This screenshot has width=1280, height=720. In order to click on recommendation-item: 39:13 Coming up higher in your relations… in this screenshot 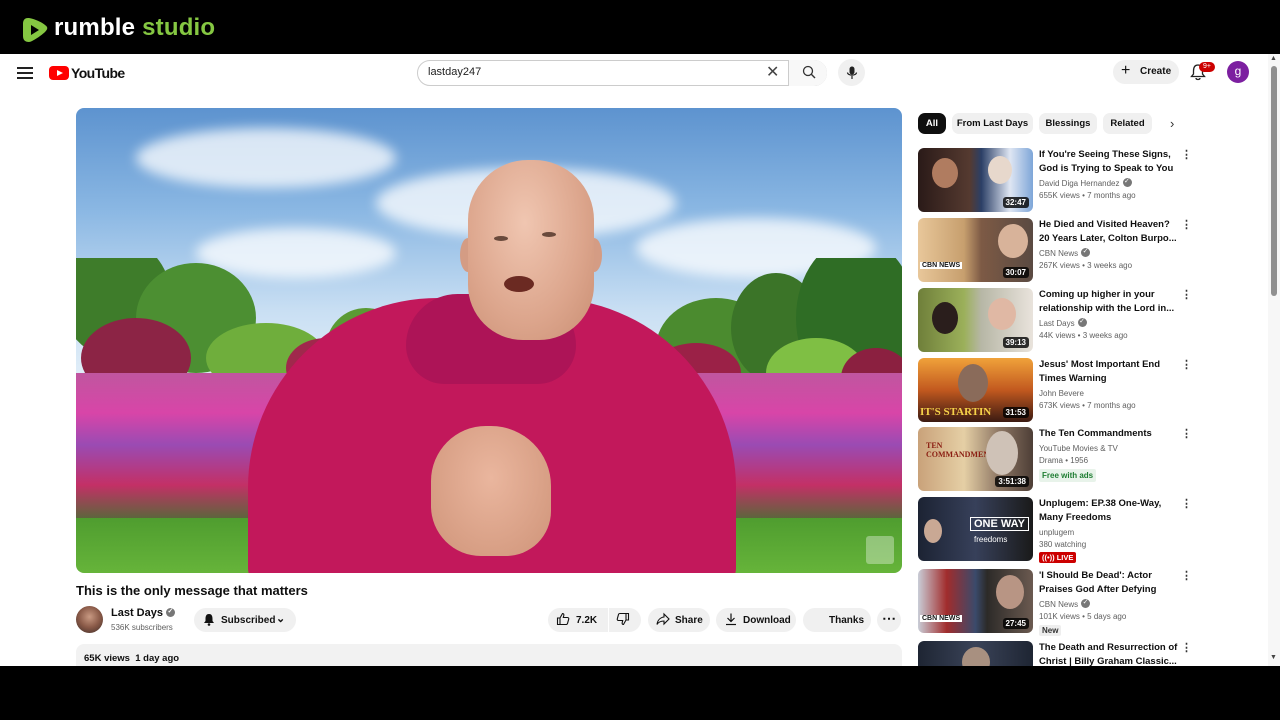, I will do `click(1055, 321)`.